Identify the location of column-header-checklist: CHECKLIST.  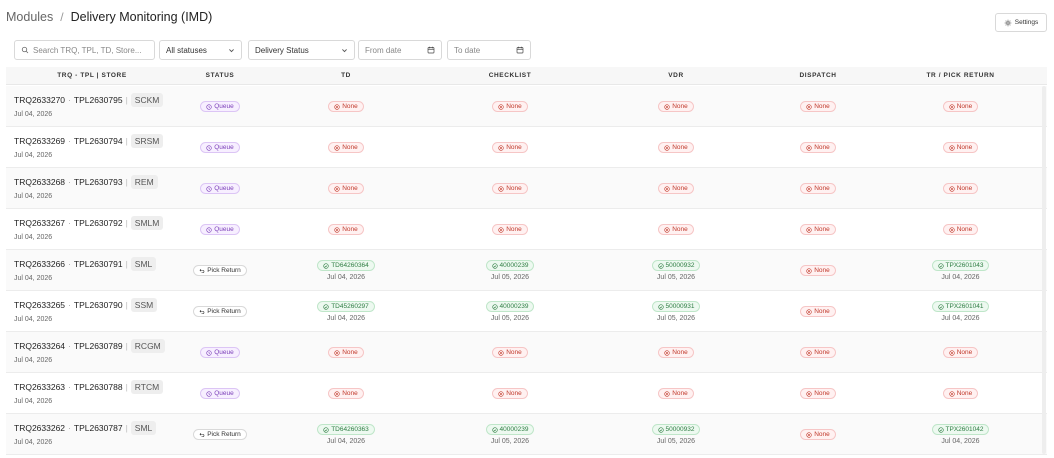
(510, 76).